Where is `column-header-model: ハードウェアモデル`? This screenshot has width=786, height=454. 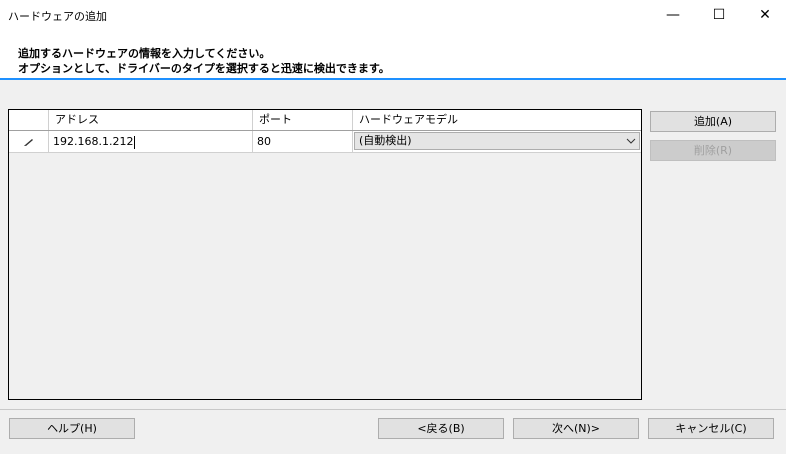 column-header-model: ハードウェアモデル is located at coordinates (497, 120).